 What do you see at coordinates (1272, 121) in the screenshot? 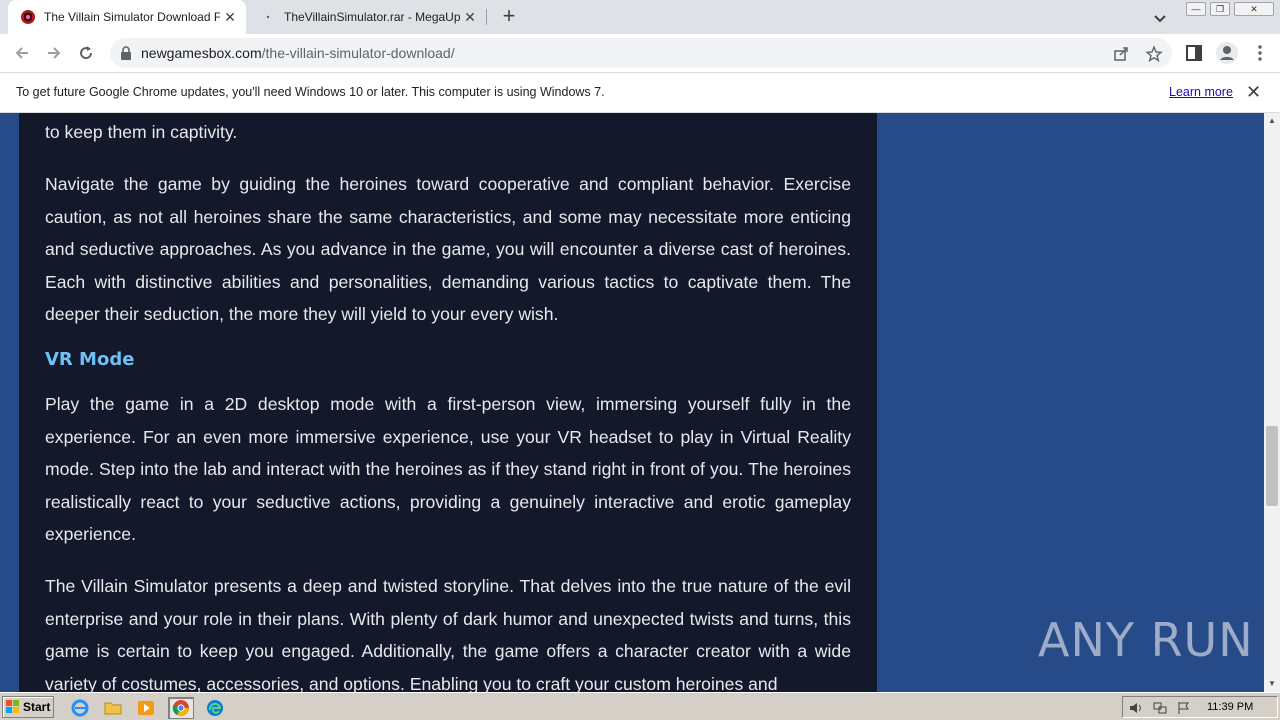
I see `scroll-up-arrow-icon: ▲` at bounding box center [1272, 121].